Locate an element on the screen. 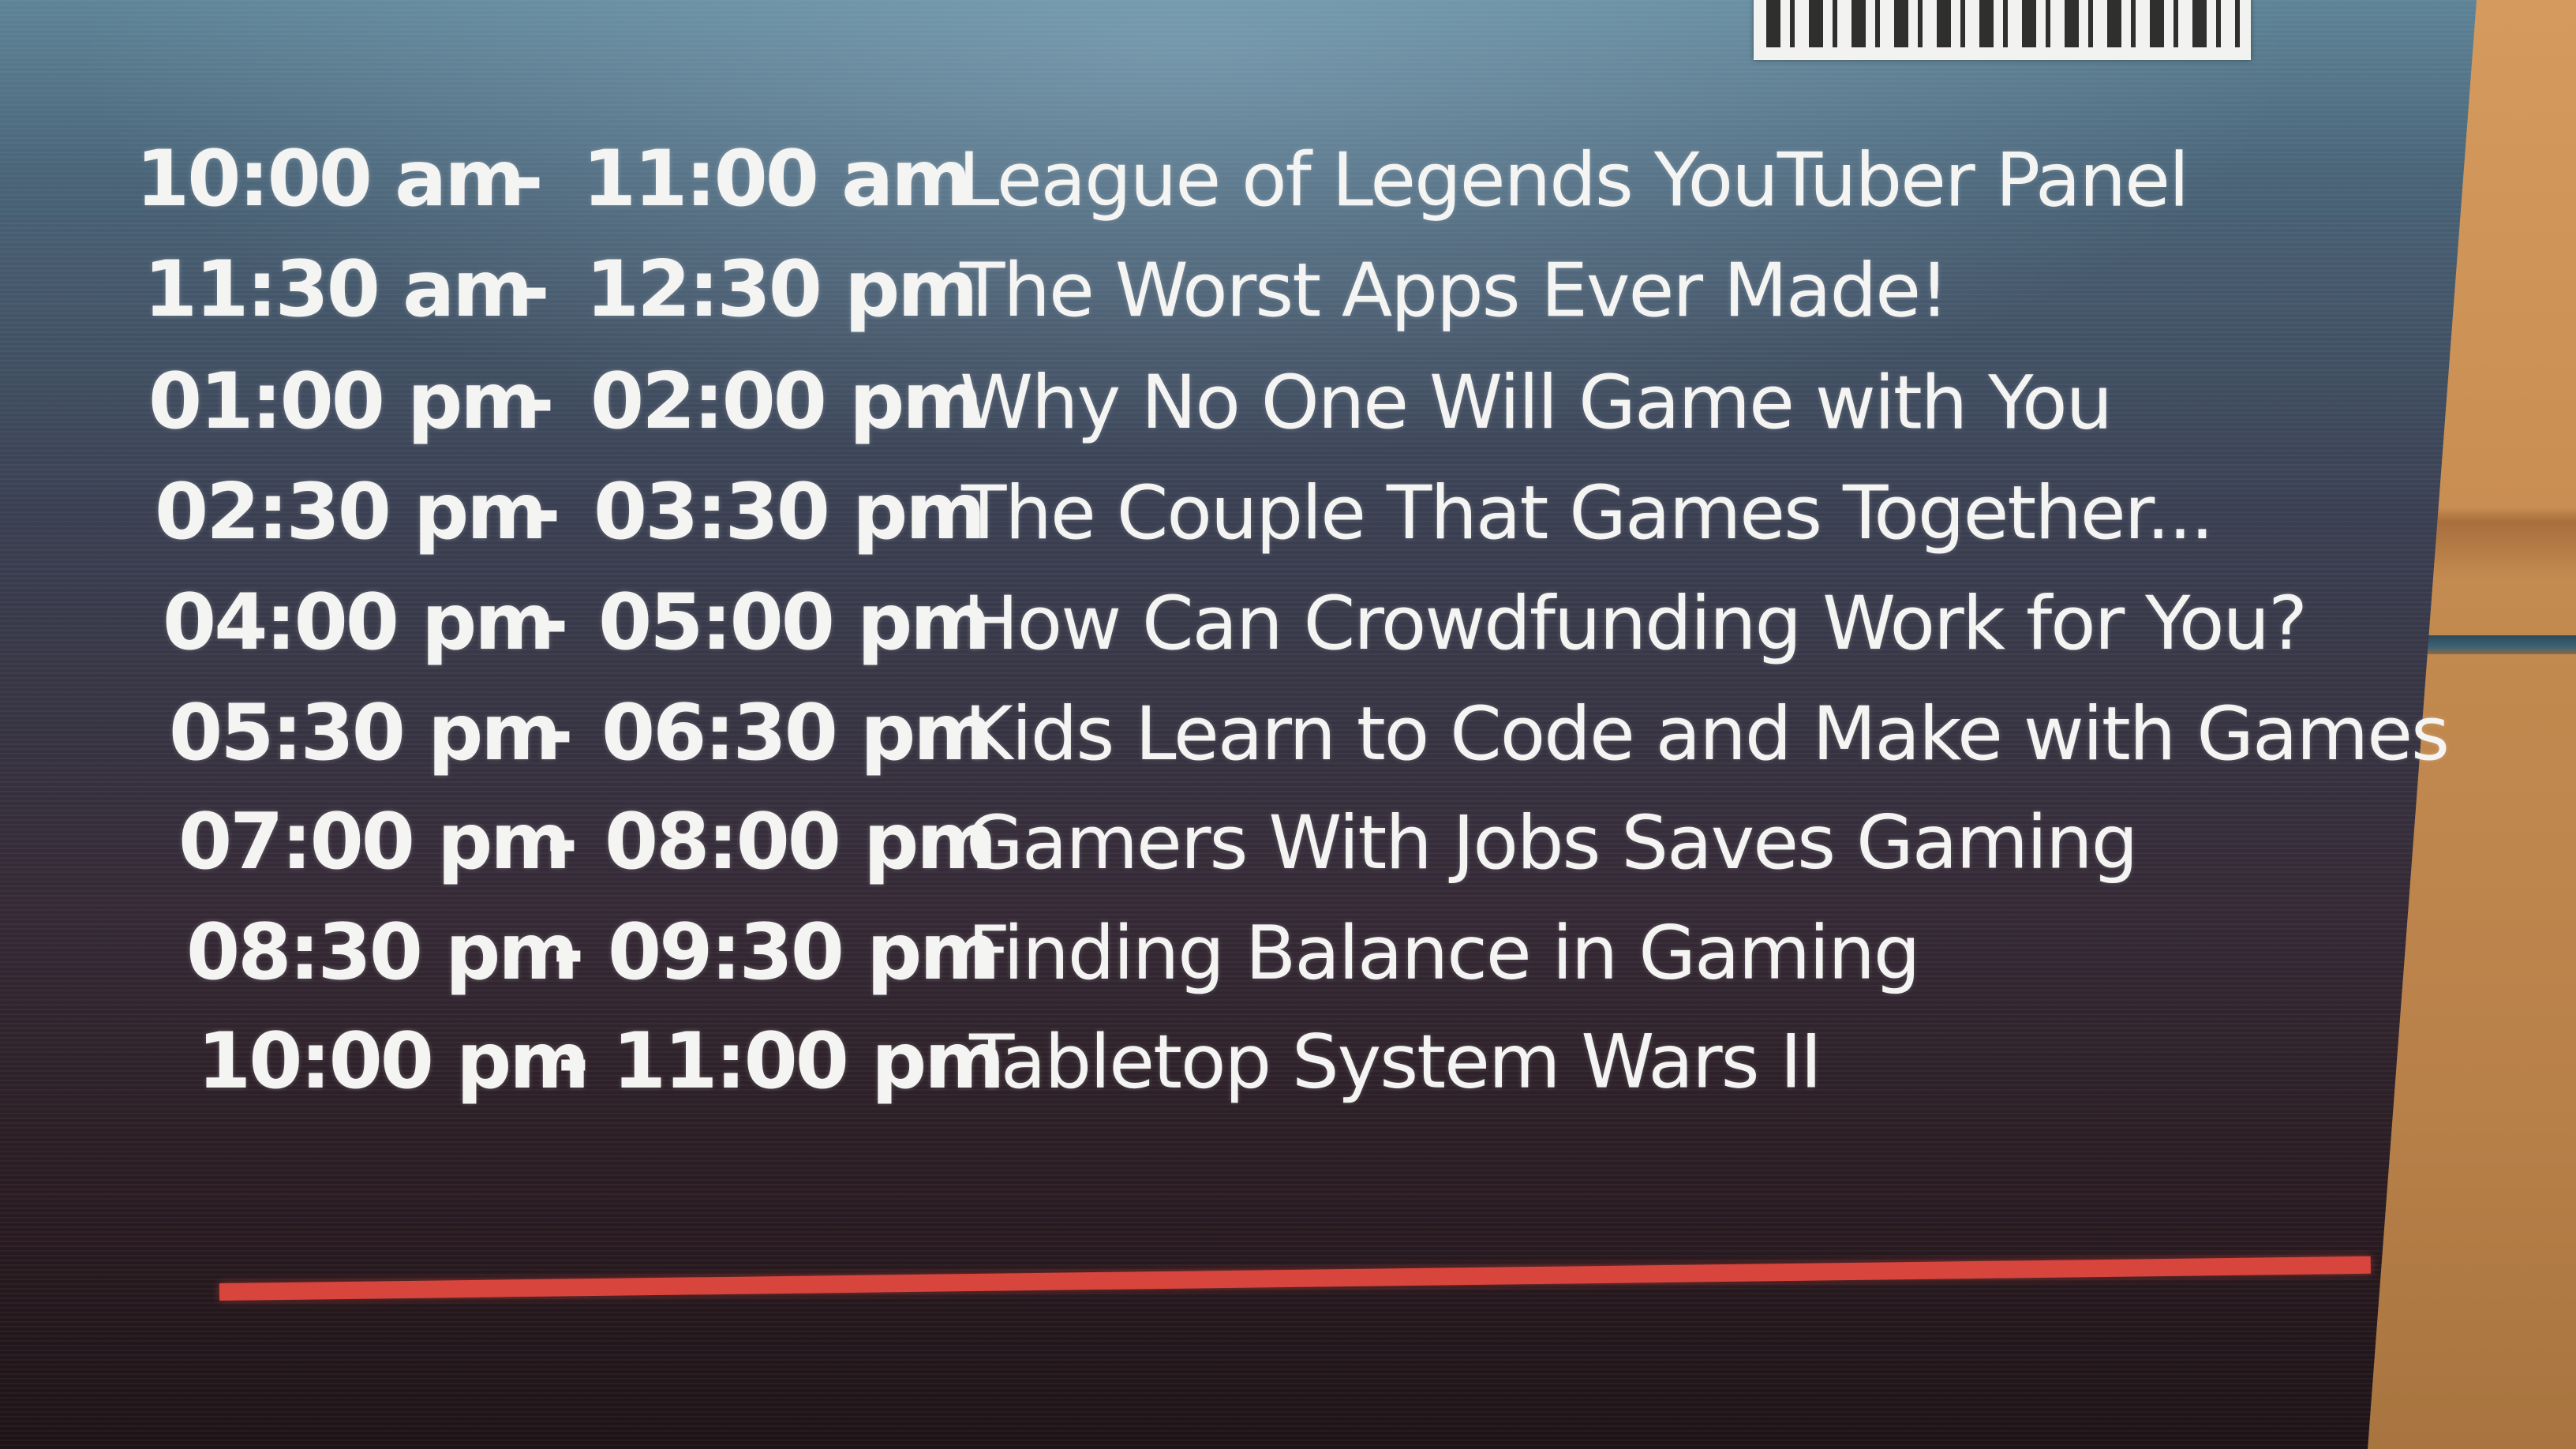 Image resolution: width=2576 pixels, height=1449 pixels. end-time: 12:30 pm is located at coordinates (782, 290).